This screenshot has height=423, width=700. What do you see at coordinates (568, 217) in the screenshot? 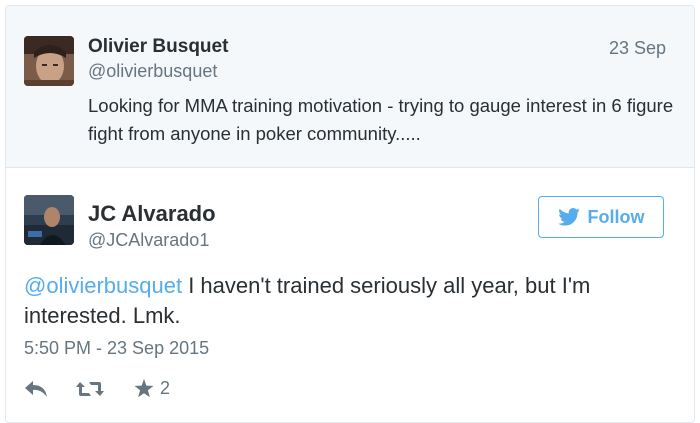
I see `twitter-bird-icon` at bounding box center [568, 217].